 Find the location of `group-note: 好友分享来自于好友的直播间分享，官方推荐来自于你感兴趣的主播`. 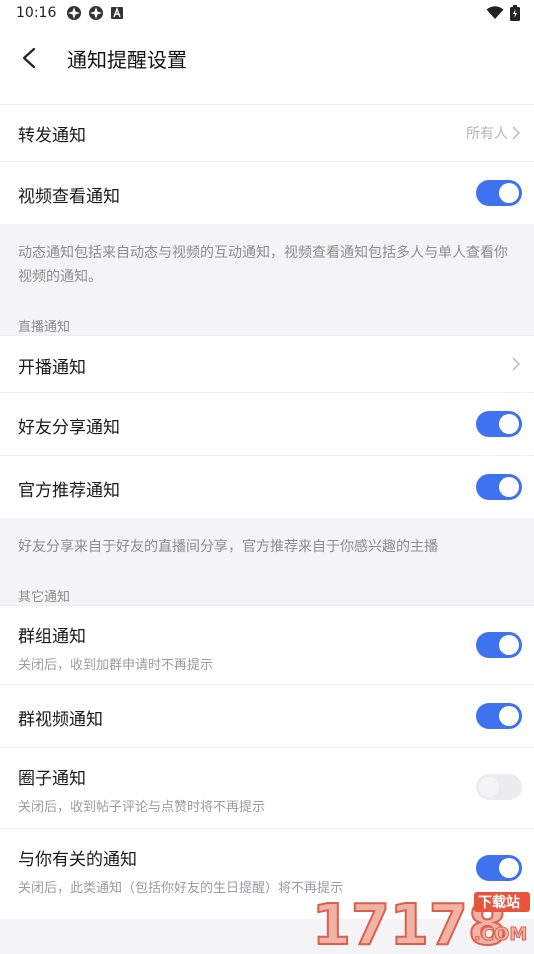

group-note: 好友分享来自于好友的直播间分享，官方推荐来自于你感兴趣的主播 is located at coordinates (267, 546).